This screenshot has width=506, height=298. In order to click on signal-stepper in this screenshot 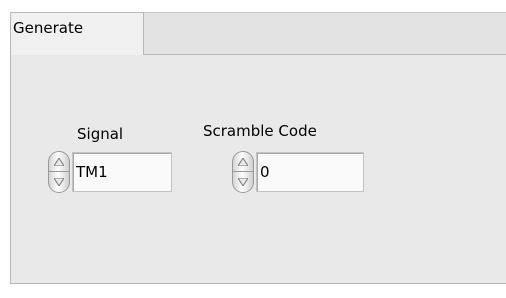, I will do `click(59, 172)`.